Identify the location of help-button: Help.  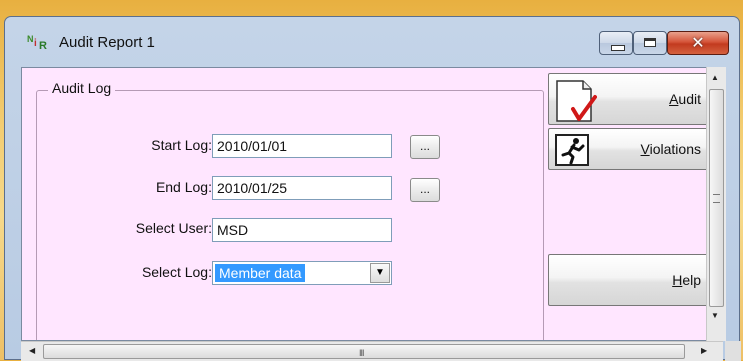
(632, 280).